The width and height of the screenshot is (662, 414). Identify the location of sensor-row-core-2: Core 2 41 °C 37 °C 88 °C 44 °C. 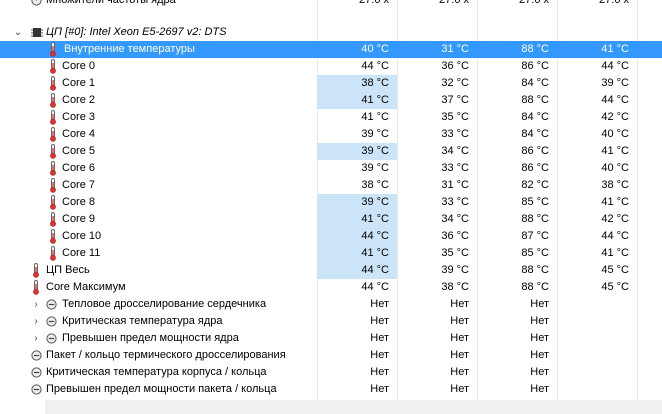
(331, 100).